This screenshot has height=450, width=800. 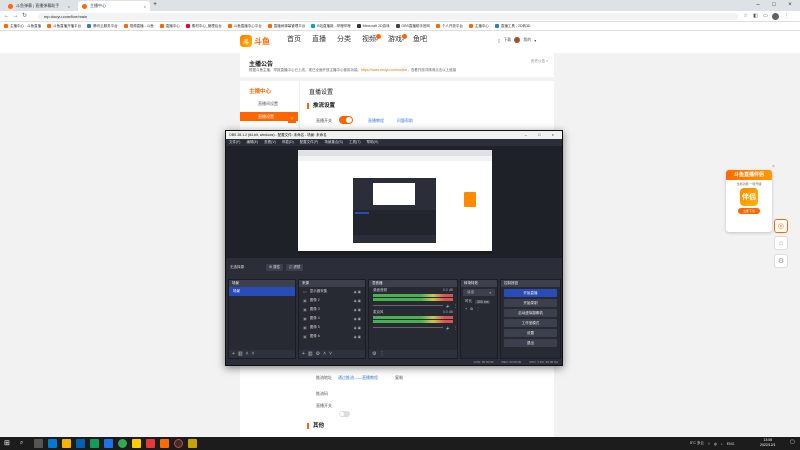 I want to click on maximize-icon: □, so click(x=774, y=5).